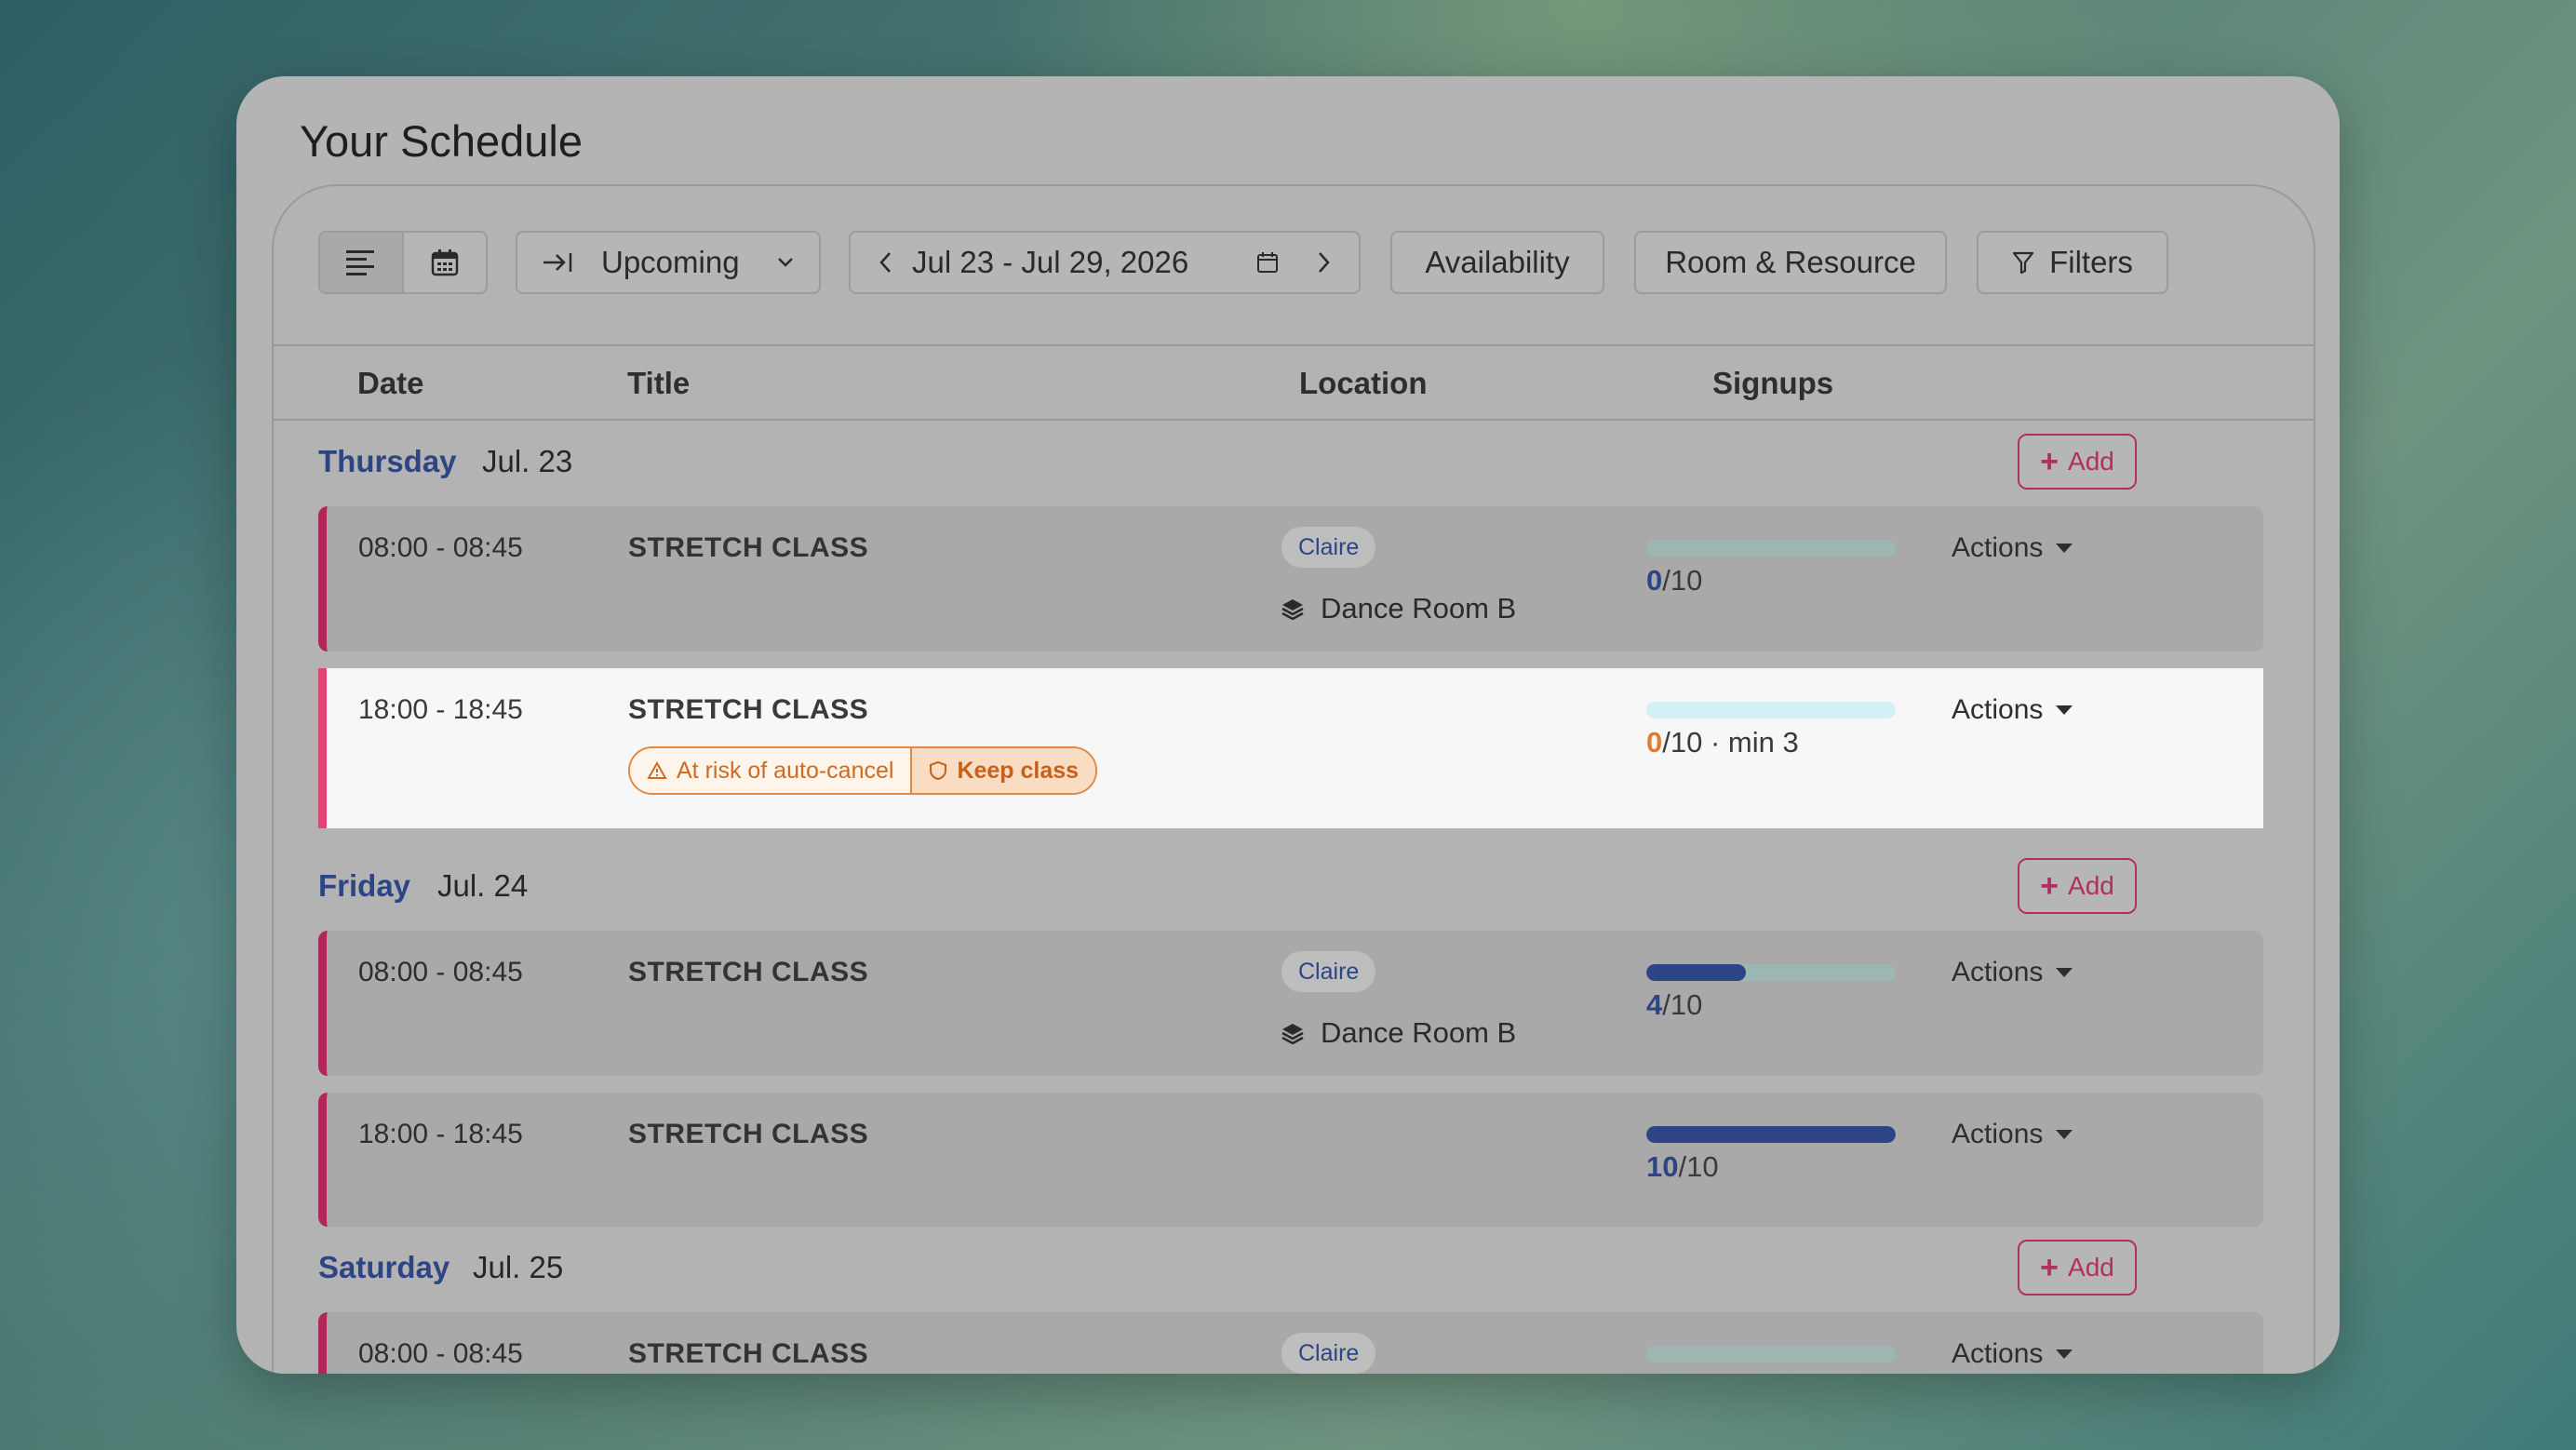  I want to click on keep-class-label: Keep class, so click(1018, 771).